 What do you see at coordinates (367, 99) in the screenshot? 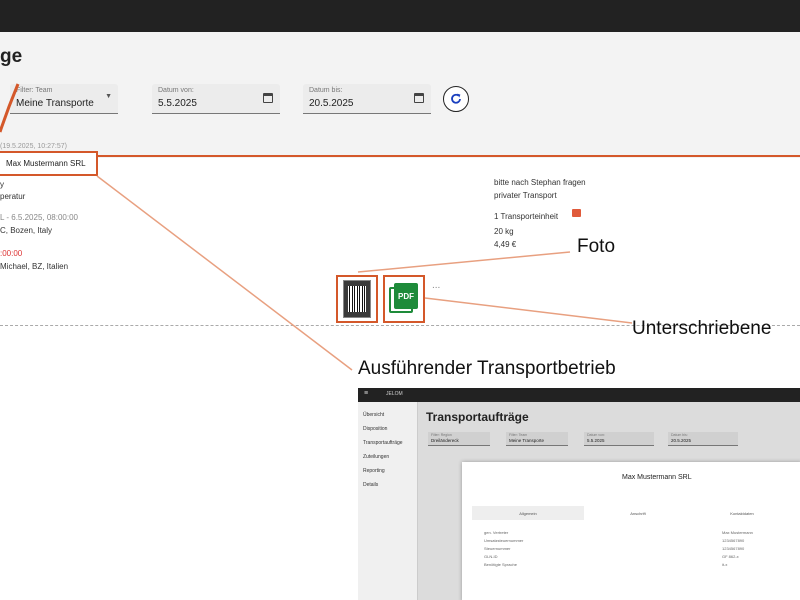
I see `date-to-field: Datum bis: 20.5.2025` at bounding box center [367, 99].